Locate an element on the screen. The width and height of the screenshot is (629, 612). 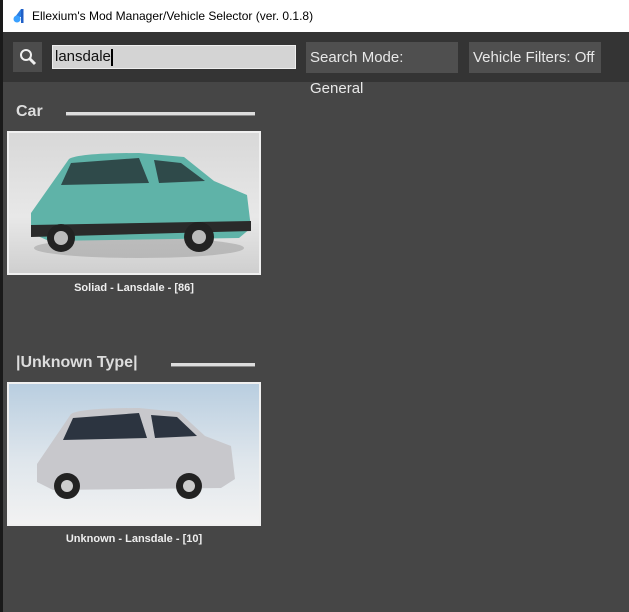
vehicle-filters-button: Vehicle Filters: Off is located at coordinates (535, 57).